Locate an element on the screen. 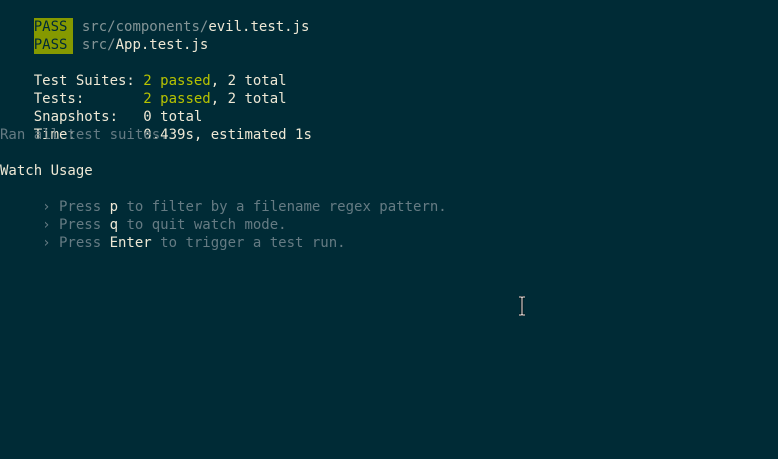 This screenshot has width=778, height=459. ran-all-message: Ran all test suites. is located at coordinates (84, 135).